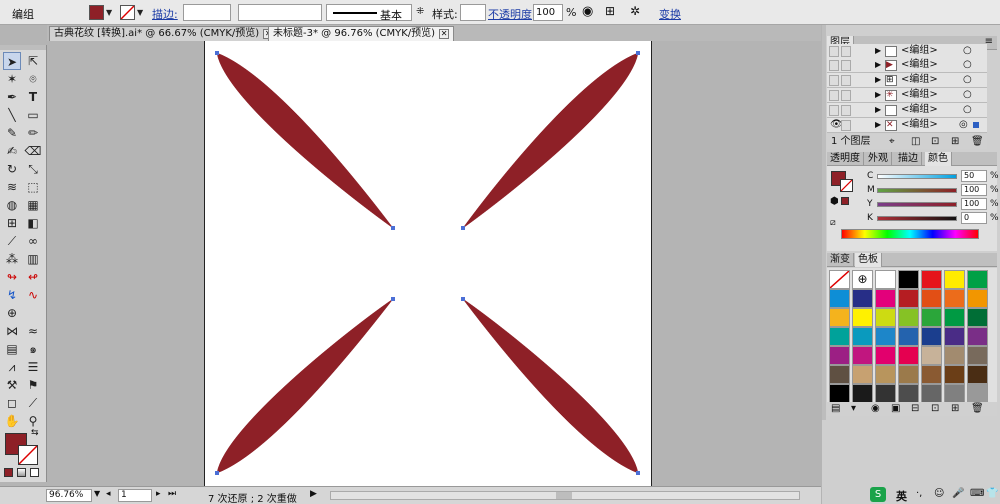 This screenshot has width=1000, height=504. Describe the element at coordinates (12, 349) in the screenshot. I see `grid-tool-icon: ▤` at that location.